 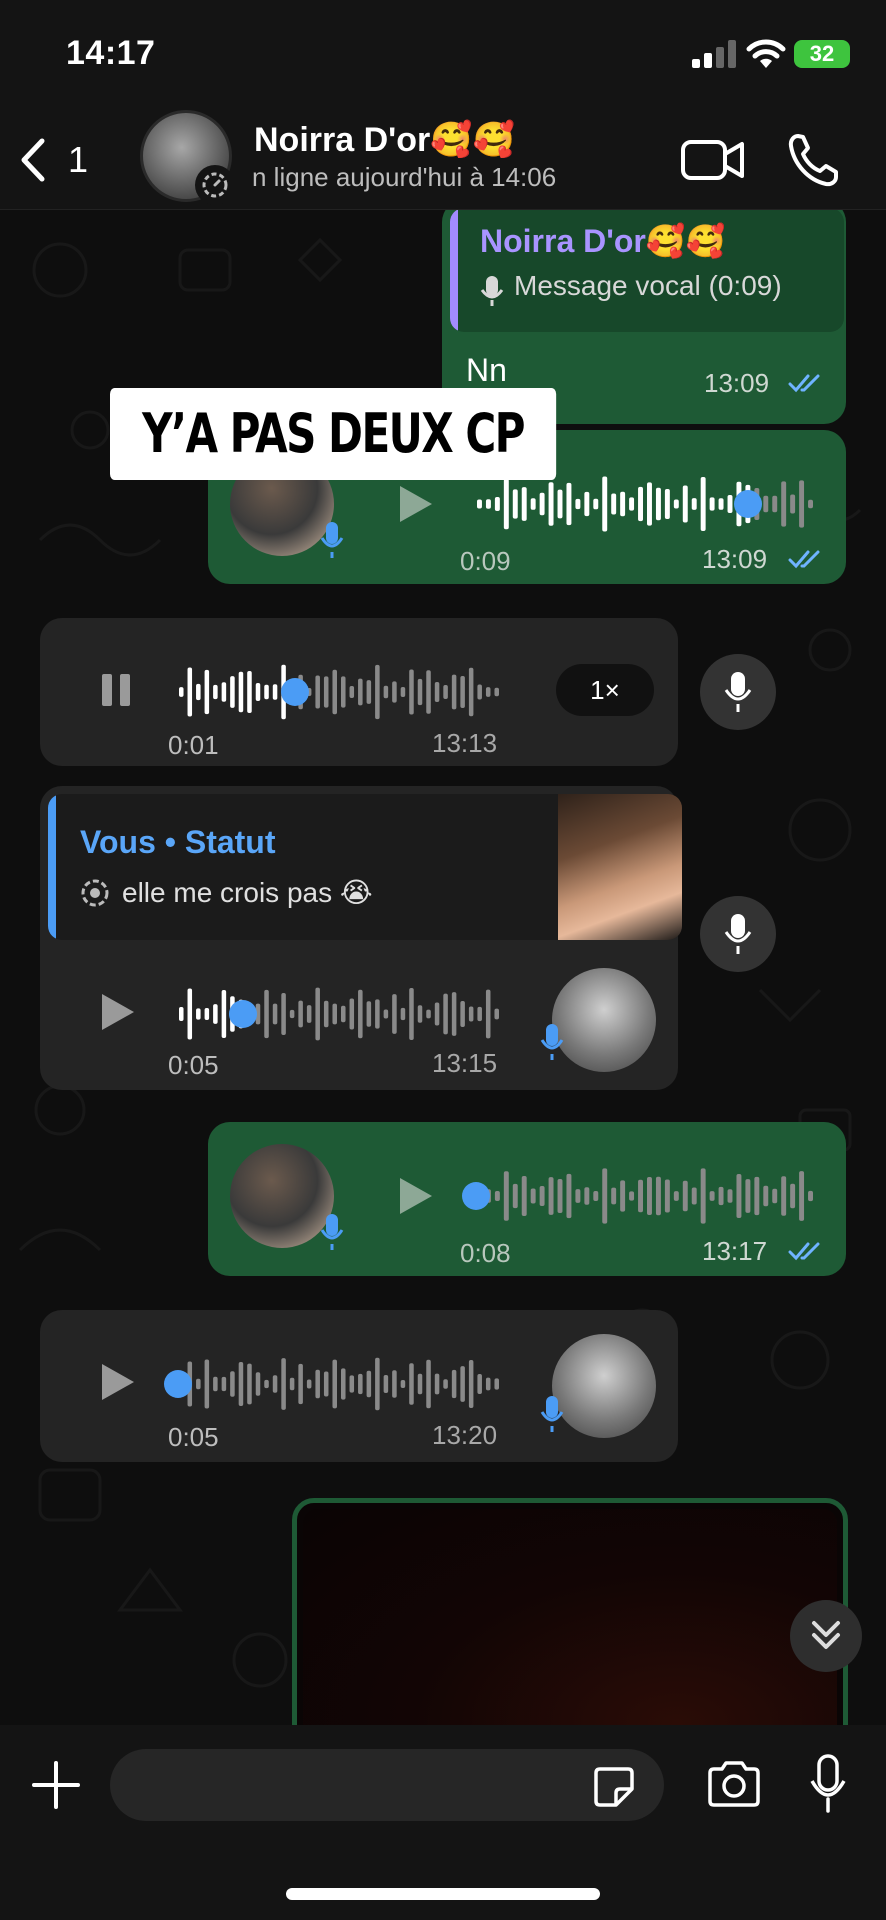 I want to click on double-chevron-down-icon, so click(x=826, y=1635).